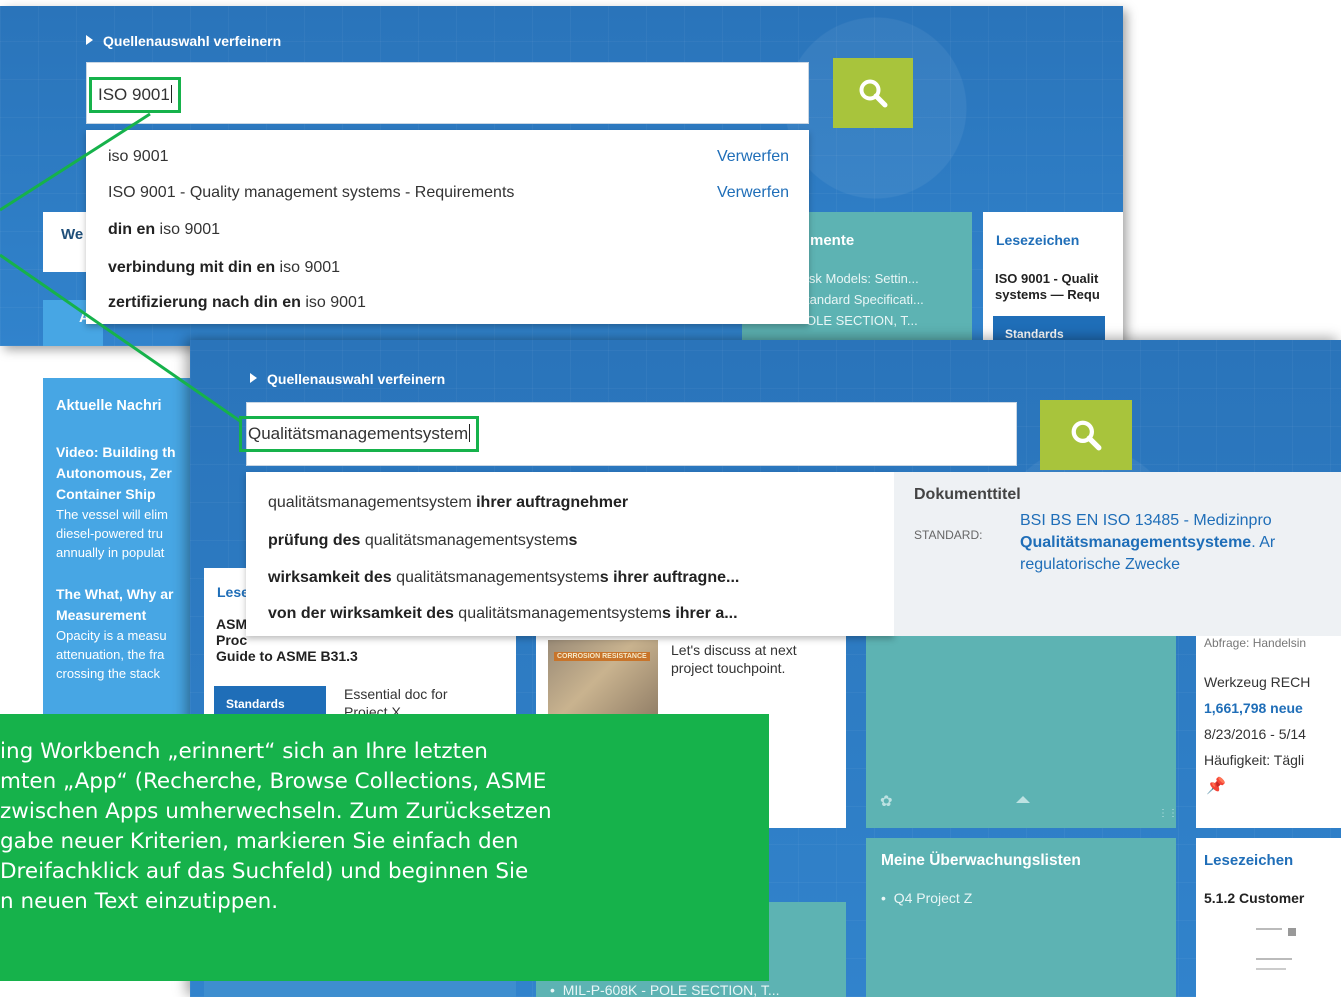  What do you see at coordinates (571, 541) in the screenshot?
I see `suggestion-item: prüfung des qualitätsmanagementsystems` at bounding box center [571, 541].